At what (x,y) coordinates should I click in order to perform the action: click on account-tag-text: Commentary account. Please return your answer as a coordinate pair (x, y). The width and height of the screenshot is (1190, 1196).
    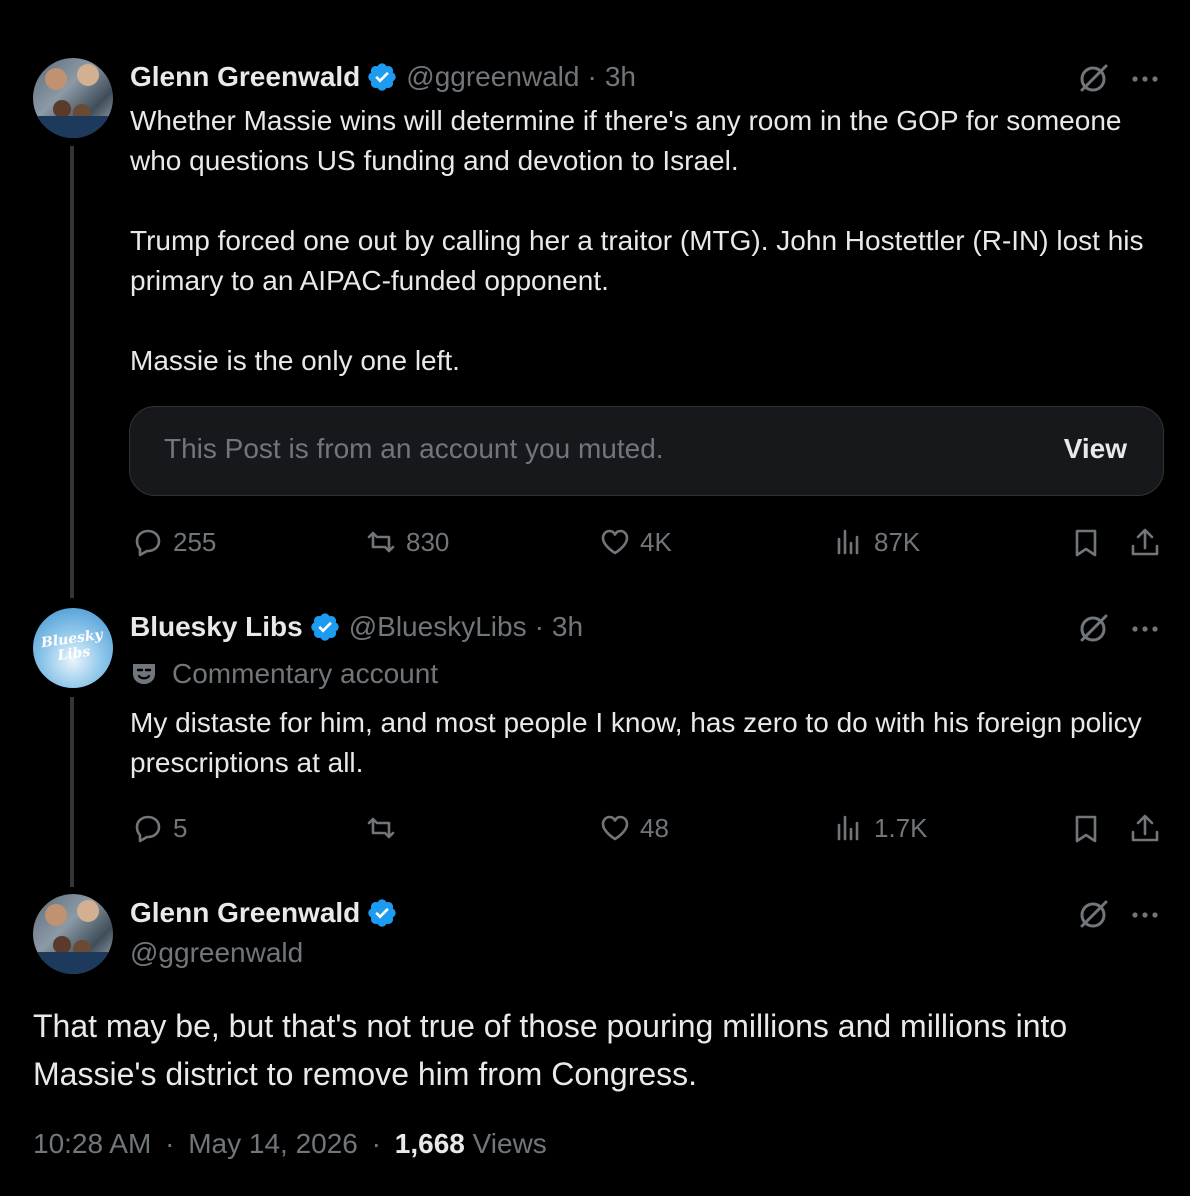
    Looking at the image, I should click on (305, 673).